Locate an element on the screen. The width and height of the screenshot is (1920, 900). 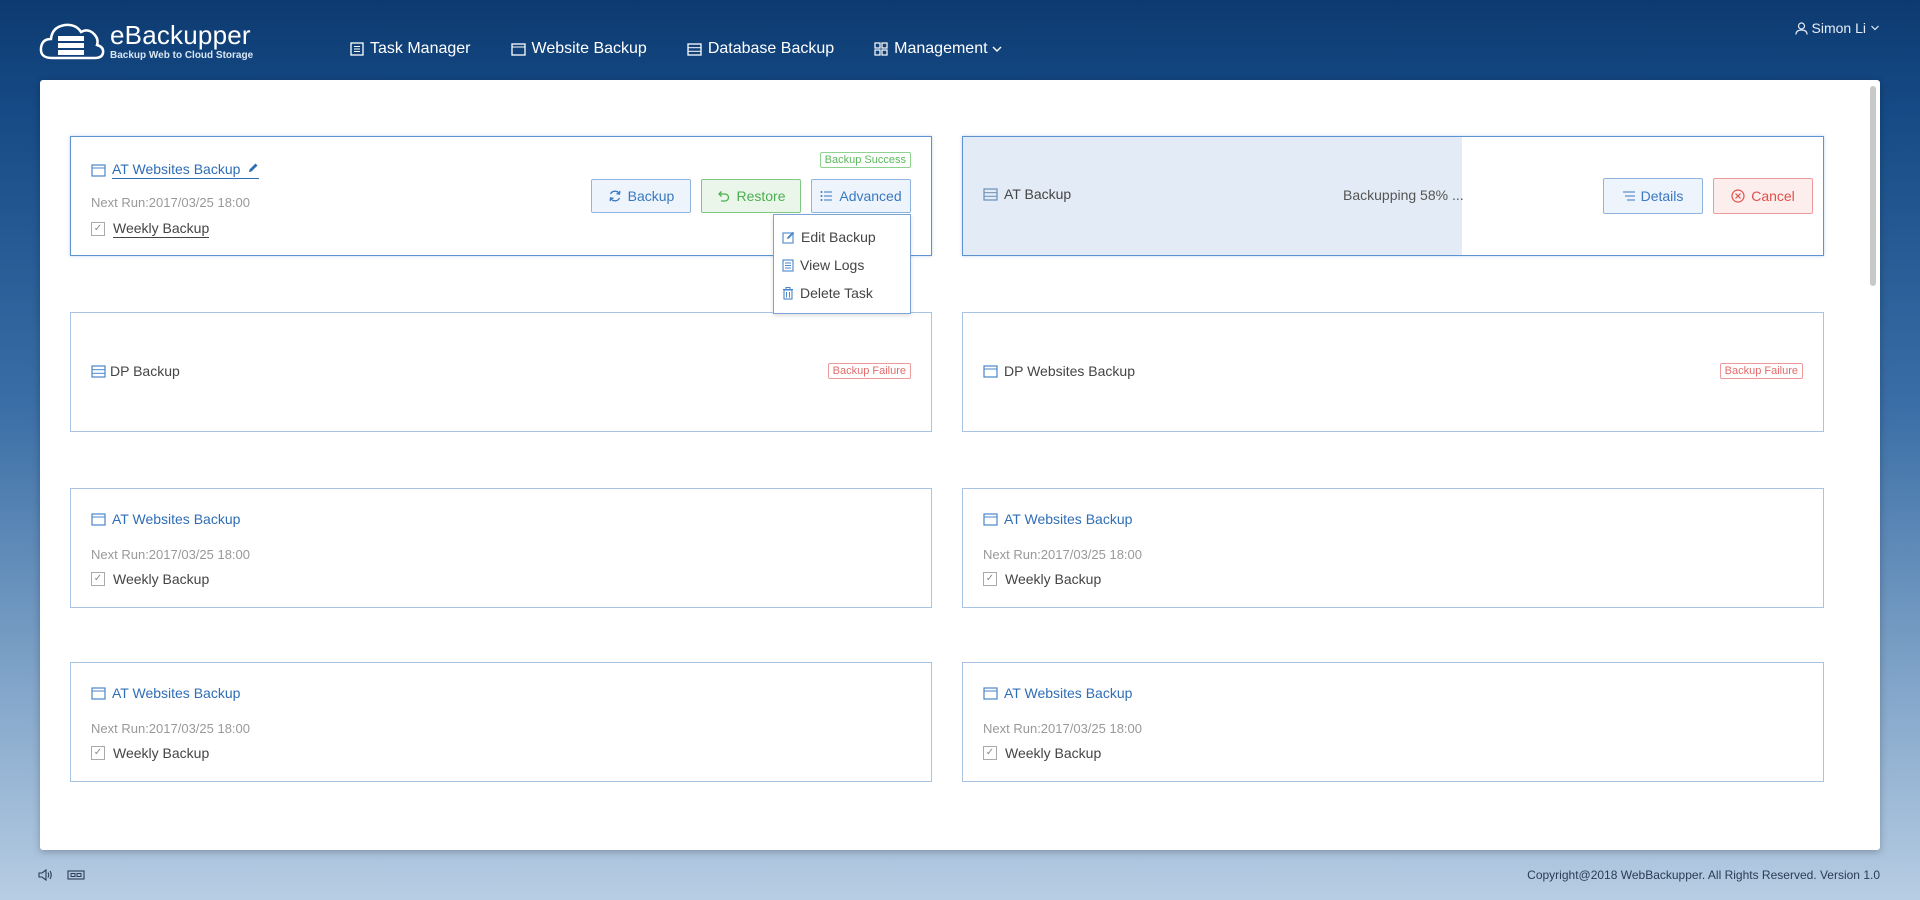
button-label: Cancel is located at coordinates (1773, 196).